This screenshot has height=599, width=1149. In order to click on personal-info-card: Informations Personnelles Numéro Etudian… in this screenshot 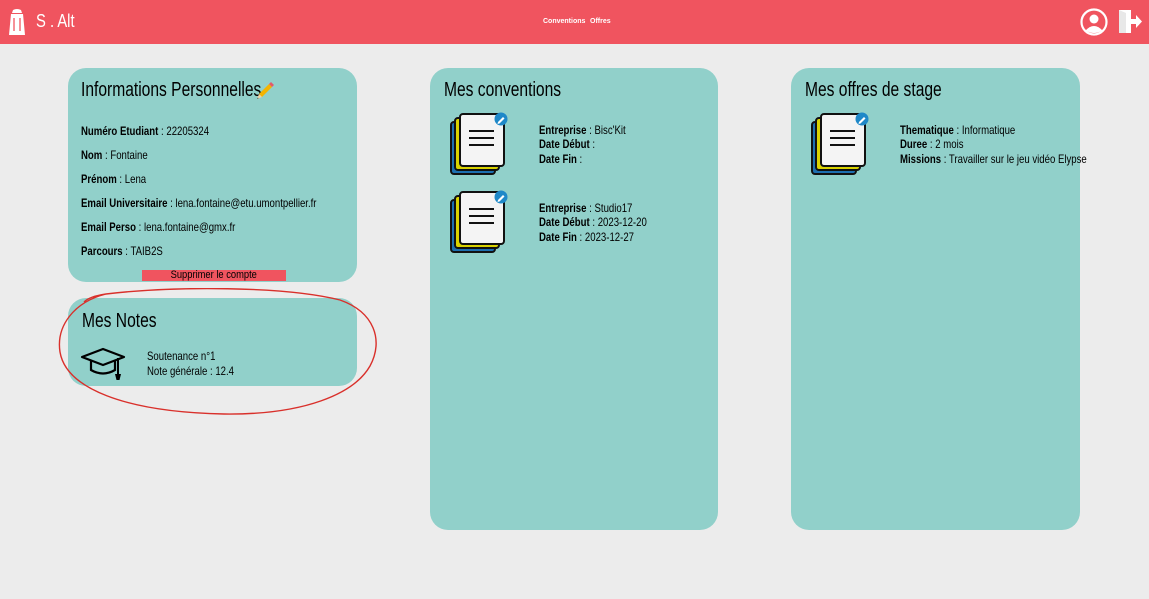, I will do `click(212, 175)`.